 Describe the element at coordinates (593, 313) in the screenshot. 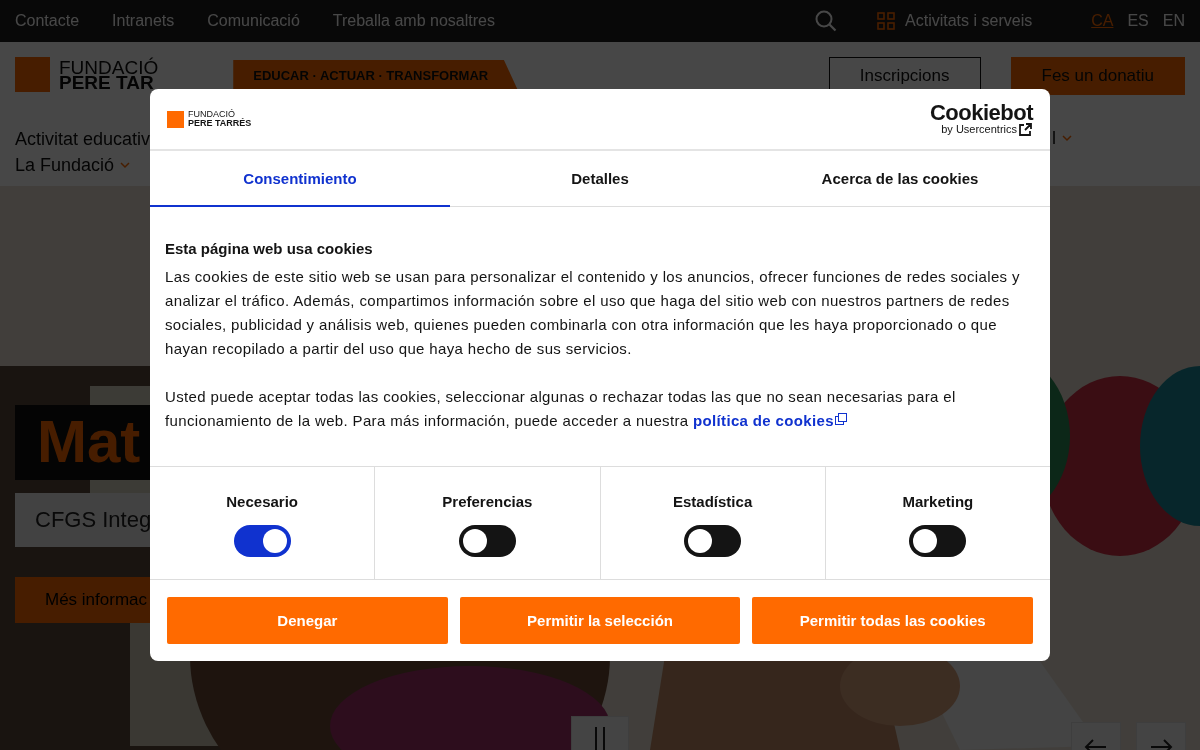

I see `paragraph: Las cookies de este sitio web se usan para personalizar el contenido y los anuncios, ofrecer funciones de redes sociales y analizar el tráfico. Además, compartimos información sobre el uso que haga del sitio web con nuestros partners de redes sociales, publicidad y análisis web, quienes pueden combinarla con otra información que les haya proporcionado o que hayan recopilado a partir del uso que haya hecho de sus servicios.` at that location.